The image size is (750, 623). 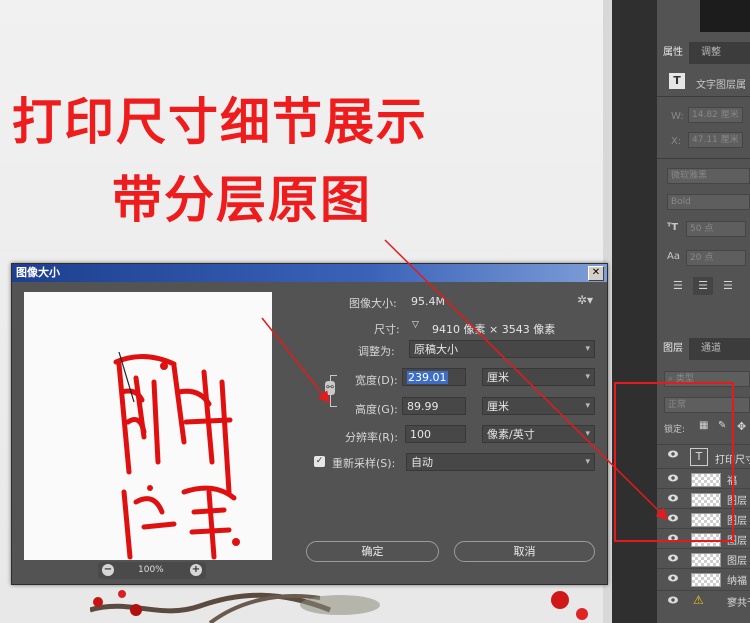 What do you see at coordinates (151, 570) in the screenshot?
I see `zoom-value: 100%` at bounding box center [151, 570].